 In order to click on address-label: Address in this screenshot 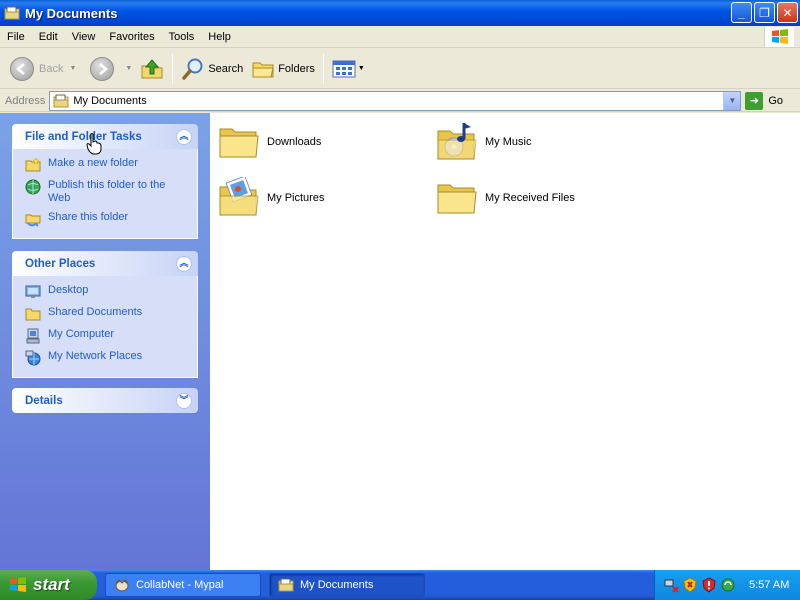, I will do `click(25, 100)`.